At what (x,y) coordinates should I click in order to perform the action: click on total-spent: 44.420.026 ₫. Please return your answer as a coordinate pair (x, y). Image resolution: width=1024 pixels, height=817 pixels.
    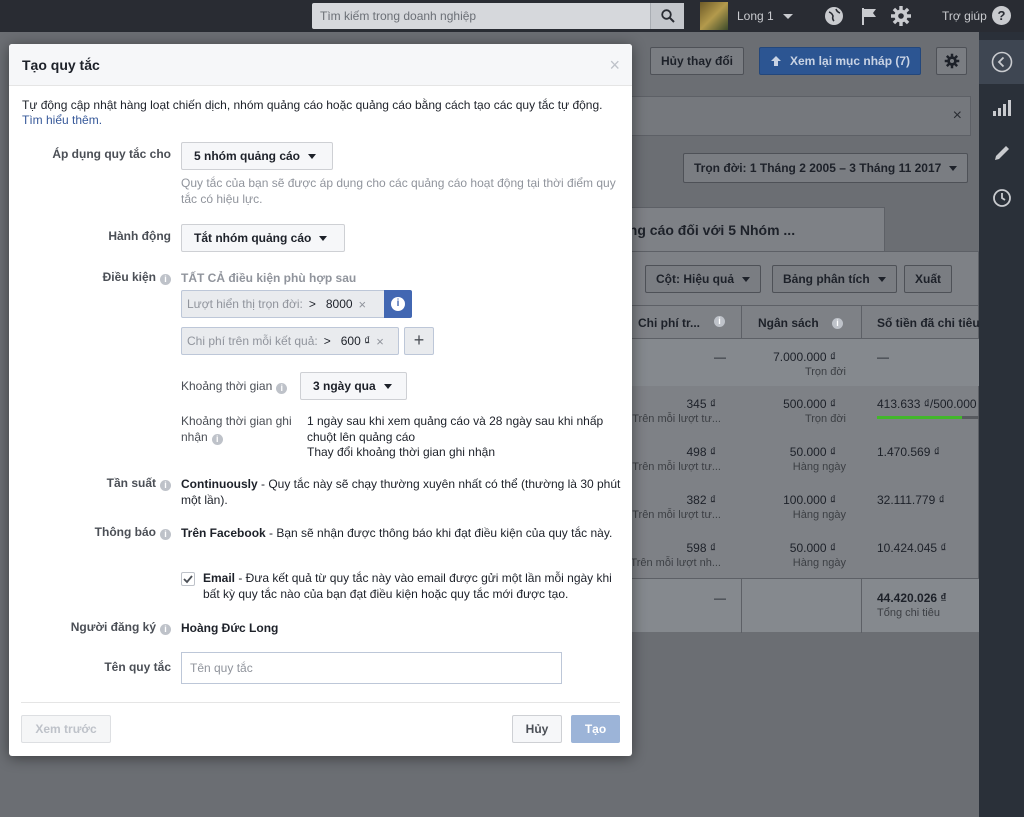
    Looking at the image, I should click on (912, 598).